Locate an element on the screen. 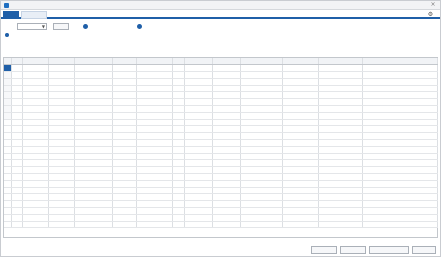  search-button is located at coordinates (61, 26).